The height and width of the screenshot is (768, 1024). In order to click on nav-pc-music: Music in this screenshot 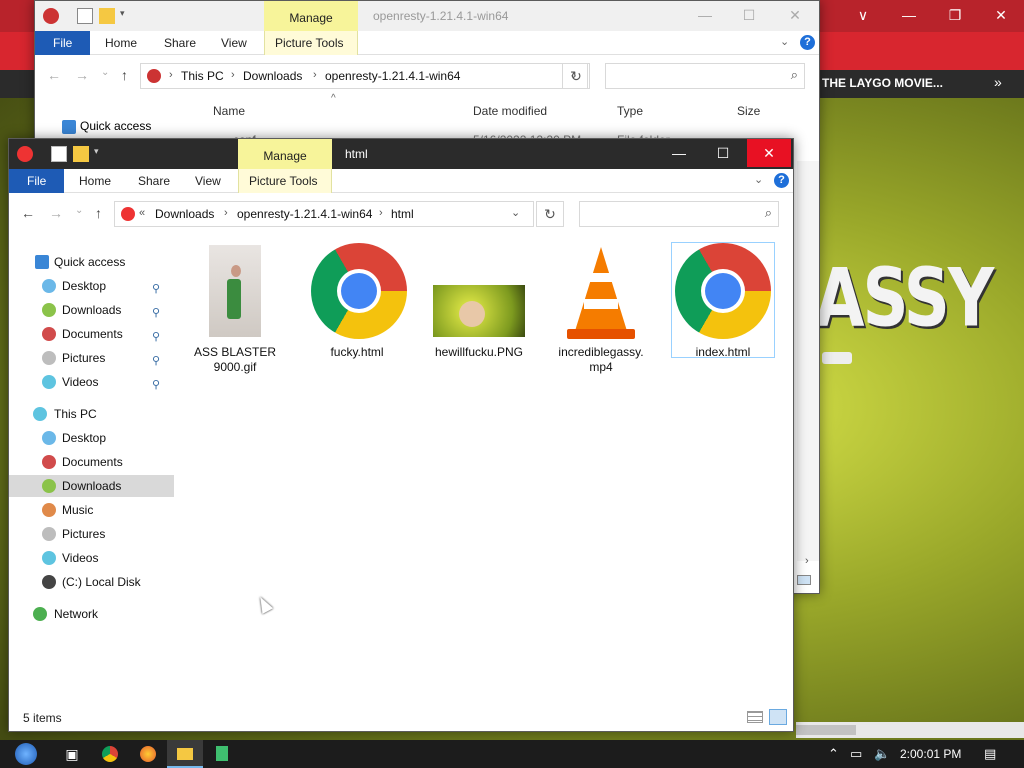, I will do `click(91, 510)`.